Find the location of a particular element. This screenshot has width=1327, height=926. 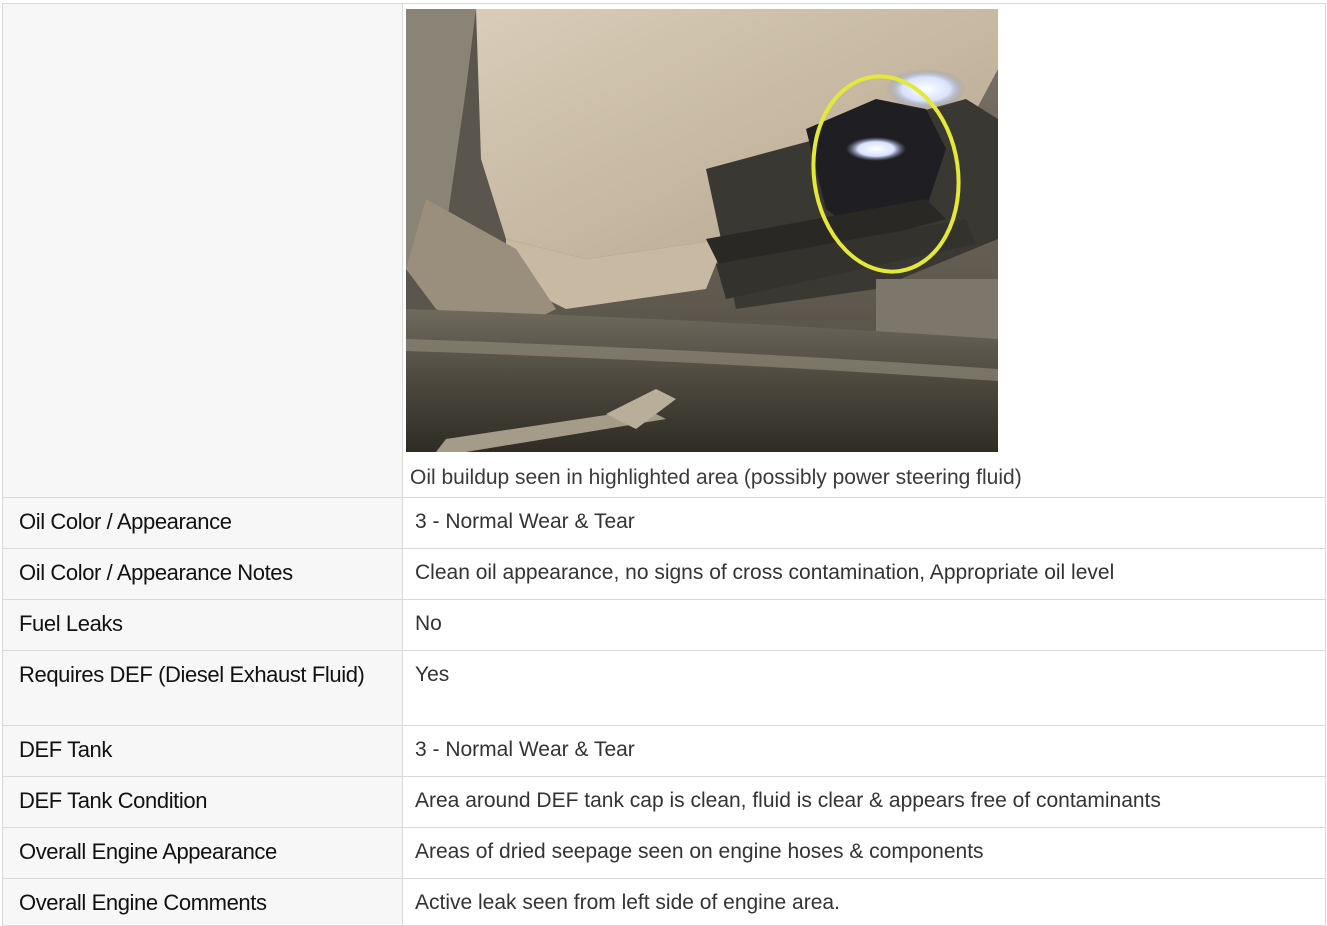

row-label: Requires DEF (Diesel Exhaust Fluid) is located at coordinates (192, 674).